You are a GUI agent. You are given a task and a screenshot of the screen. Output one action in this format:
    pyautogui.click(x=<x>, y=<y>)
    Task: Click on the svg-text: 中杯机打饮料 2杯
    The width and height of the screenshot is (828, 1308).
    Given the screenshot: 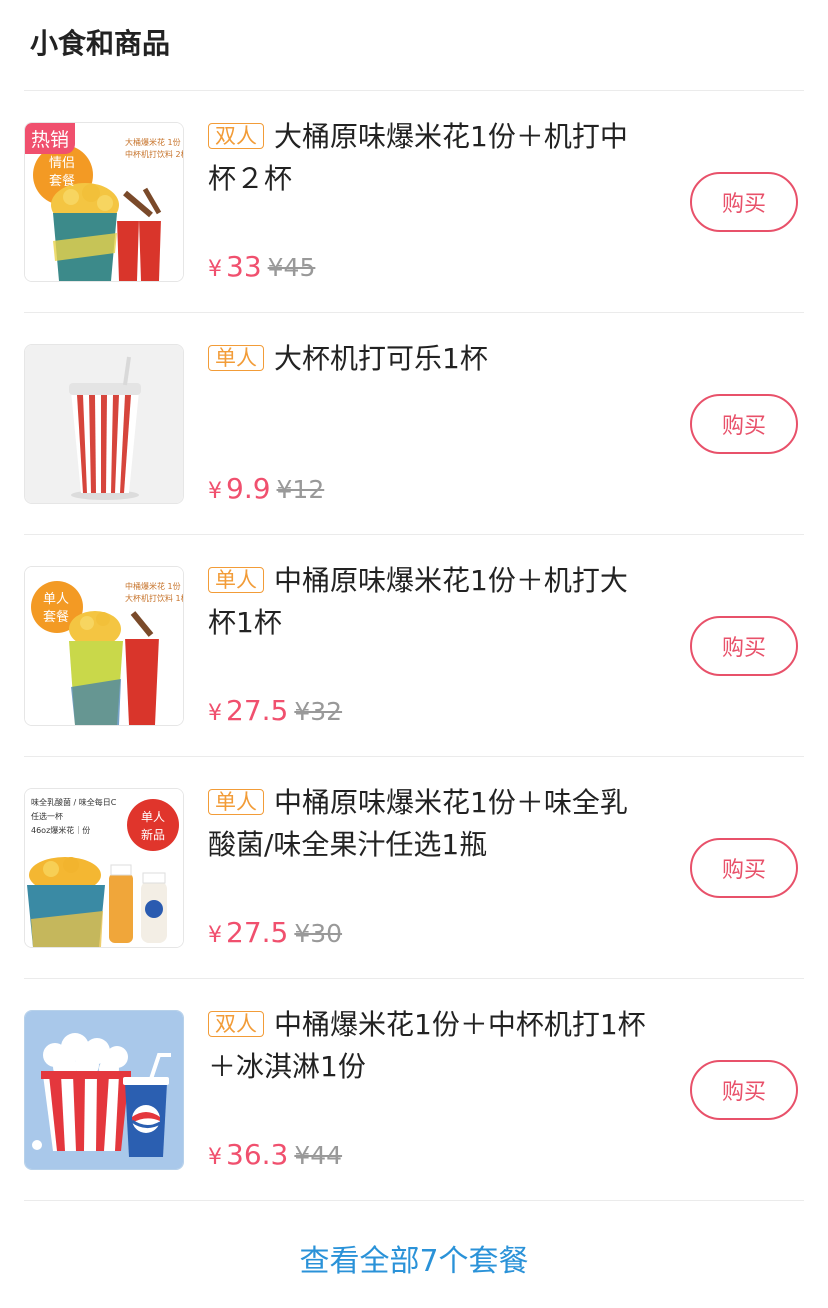 What is the action you would take?
    pyautogui.click(x=154, y=154)
    